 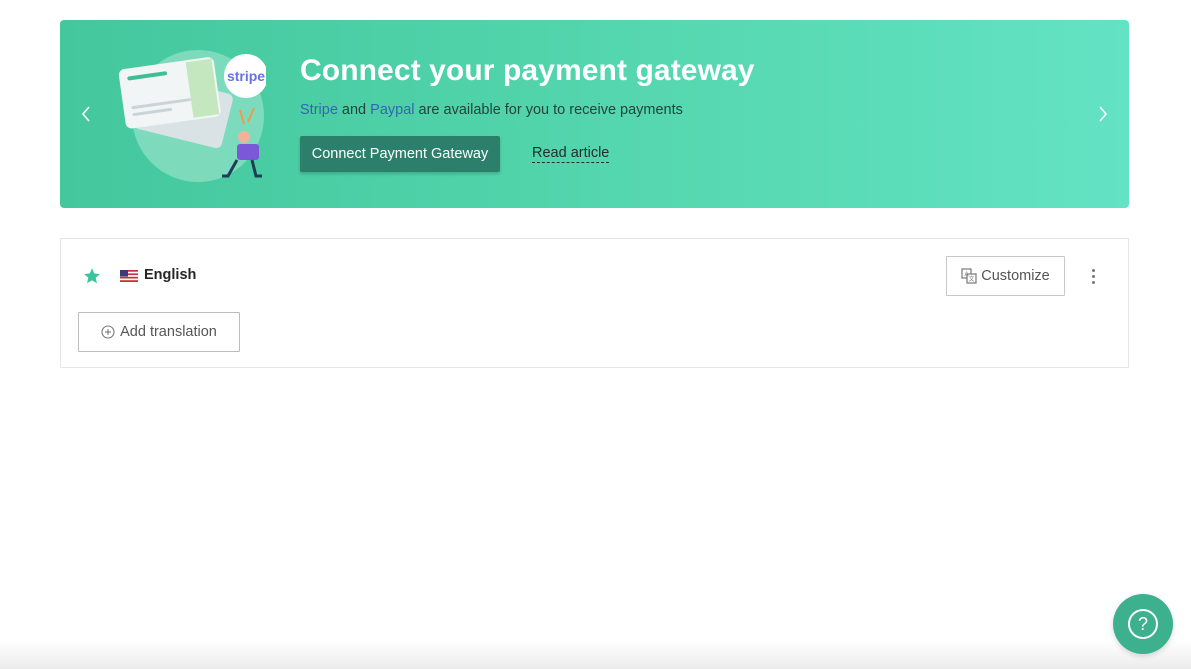 What do you see at coordinates (1015, 276) in the screenshot?
I see `customize-label: Customize` at bounding box center [1015, 276].